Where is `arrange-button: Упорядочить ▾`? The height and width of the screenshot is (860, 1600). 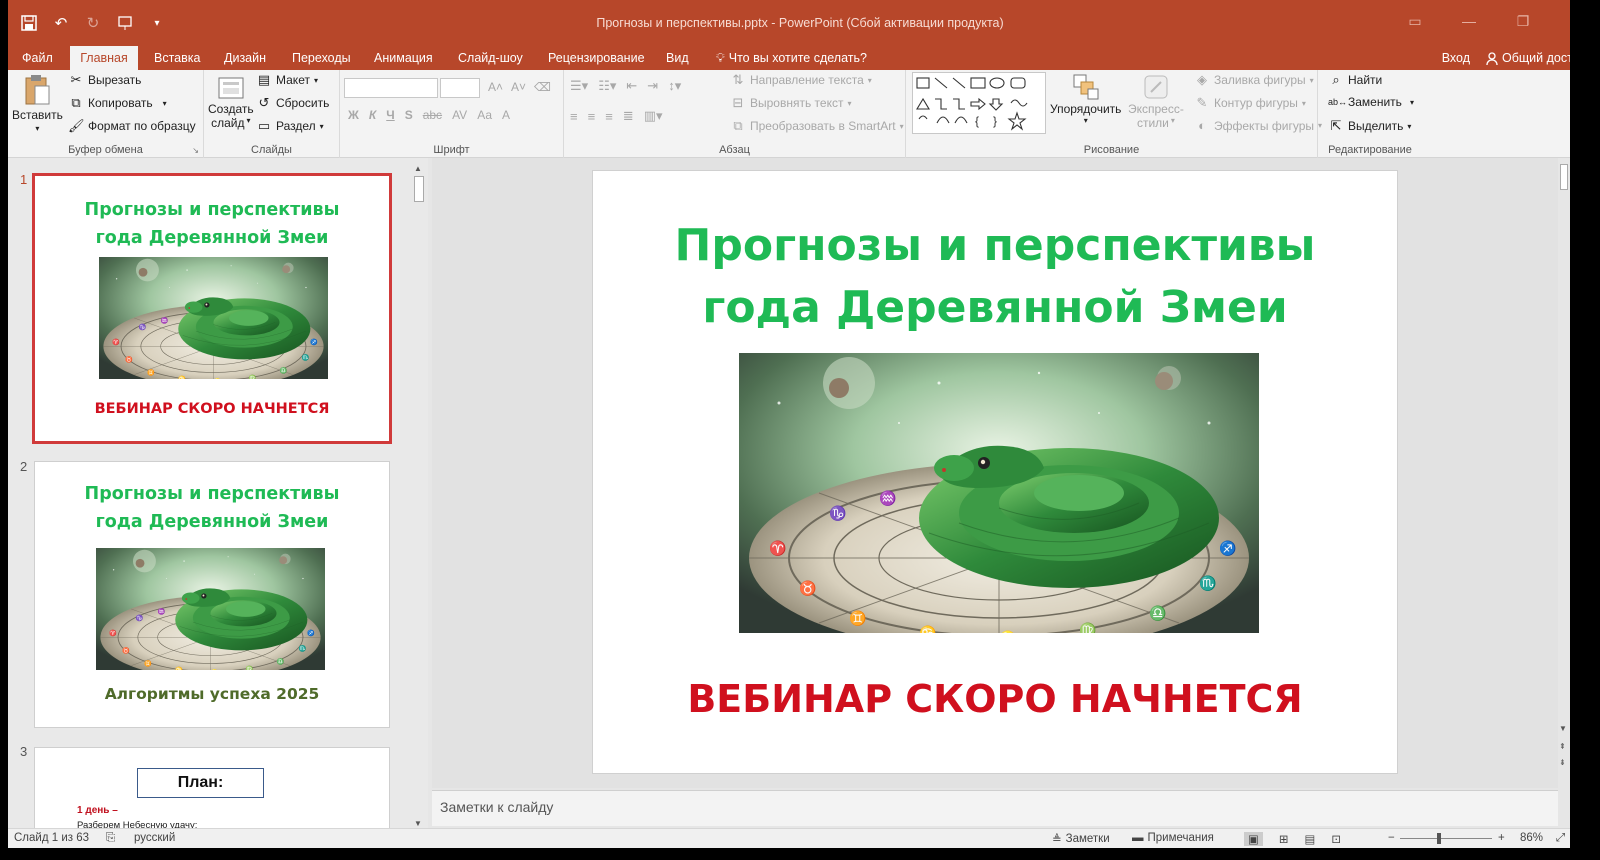 arrange-button: Упорядочить ▾ is located at coordinates (1085, 98).